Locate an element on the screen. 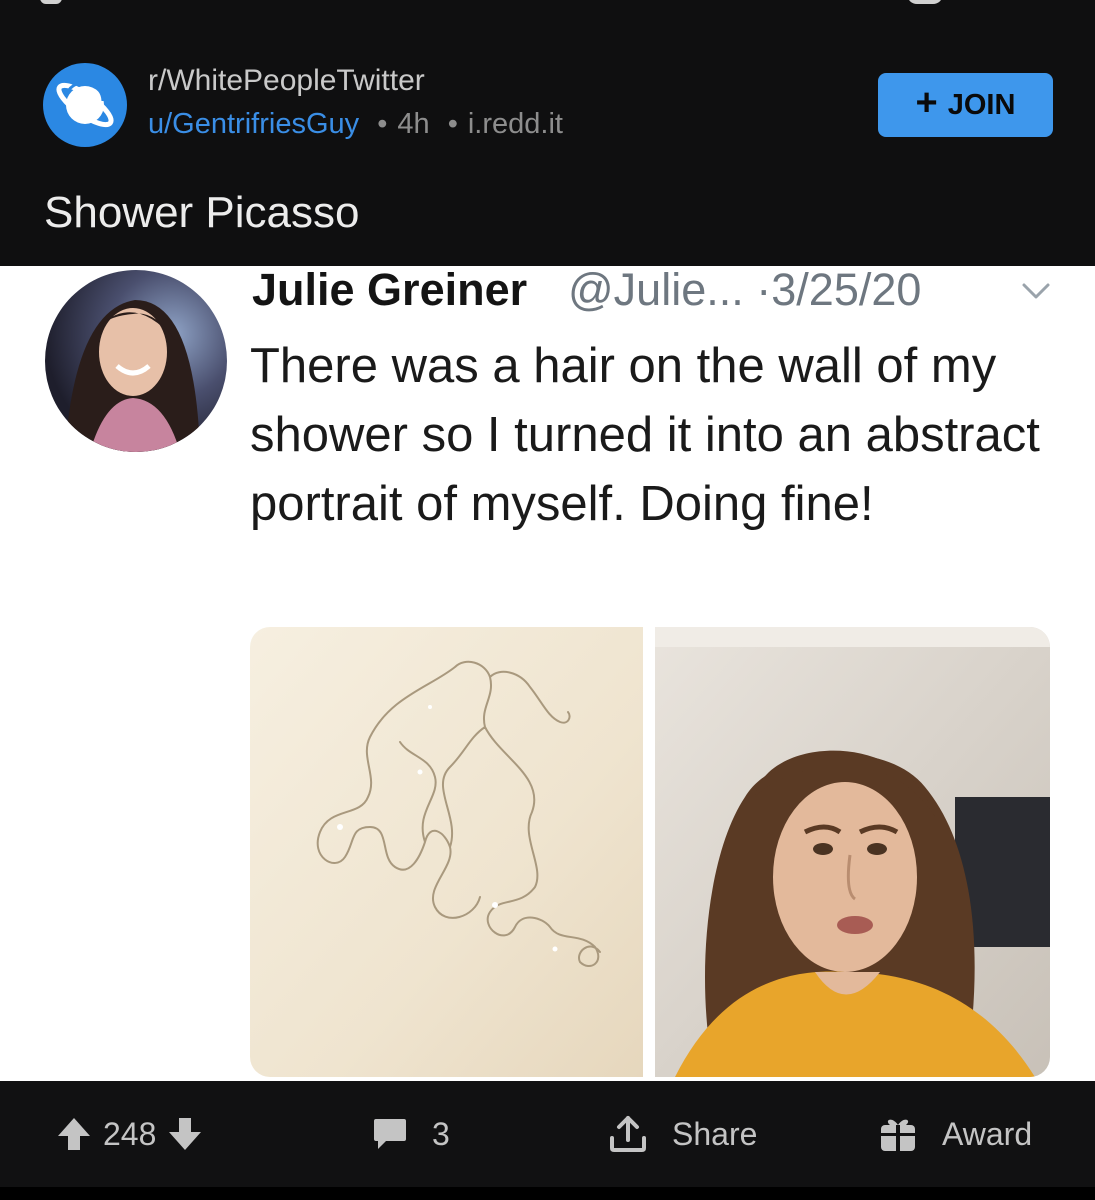  upvote-icon is located at coordinates (74, 1134).